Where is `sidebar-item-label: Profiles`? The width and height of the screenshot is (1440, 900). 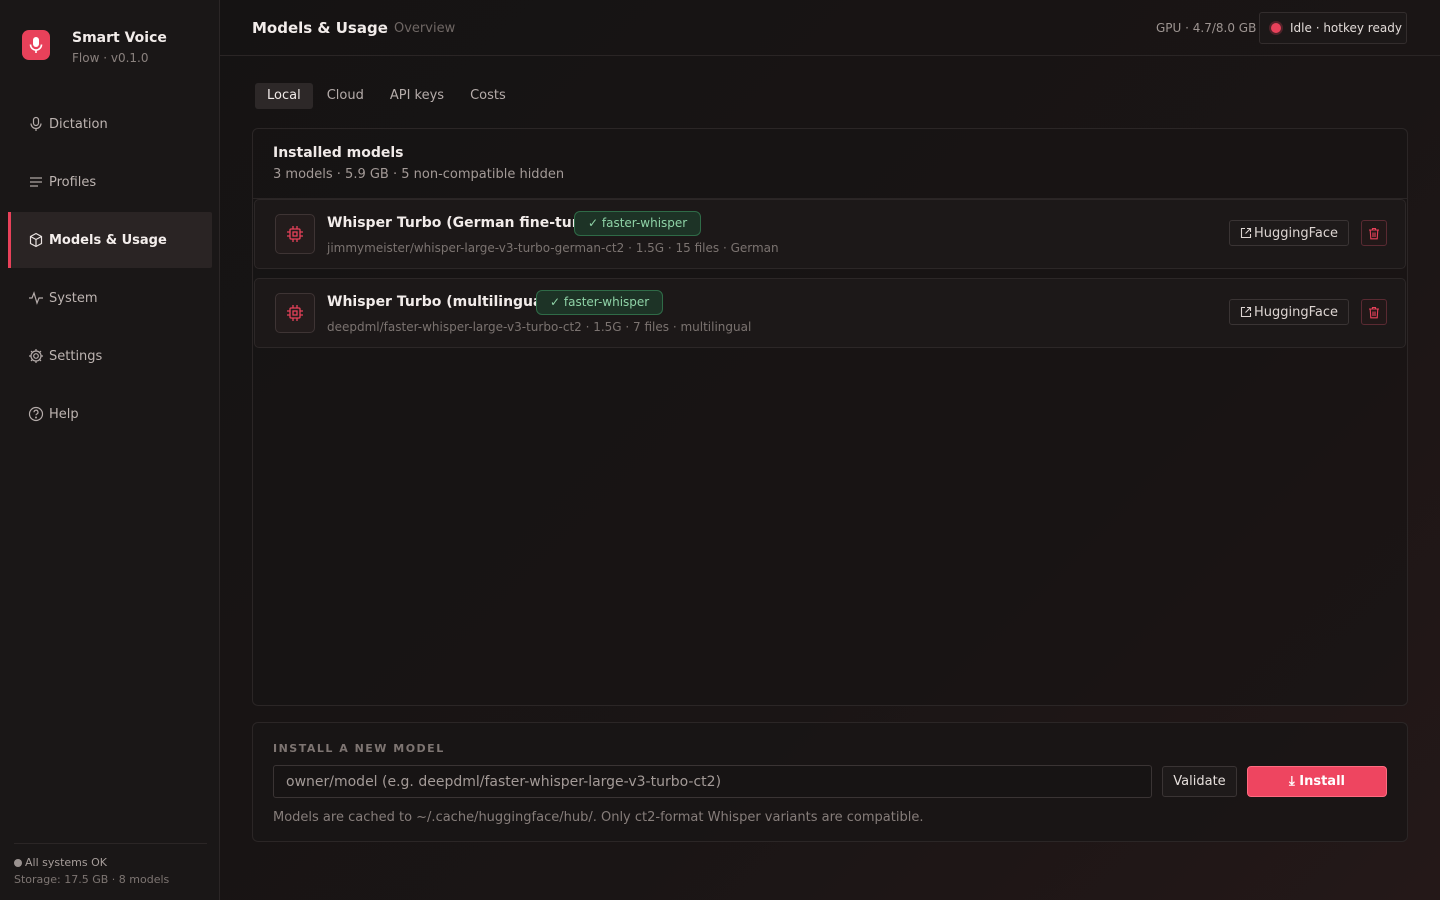
sidebar-item-label: Profiles is located at coordinates (73, 182).